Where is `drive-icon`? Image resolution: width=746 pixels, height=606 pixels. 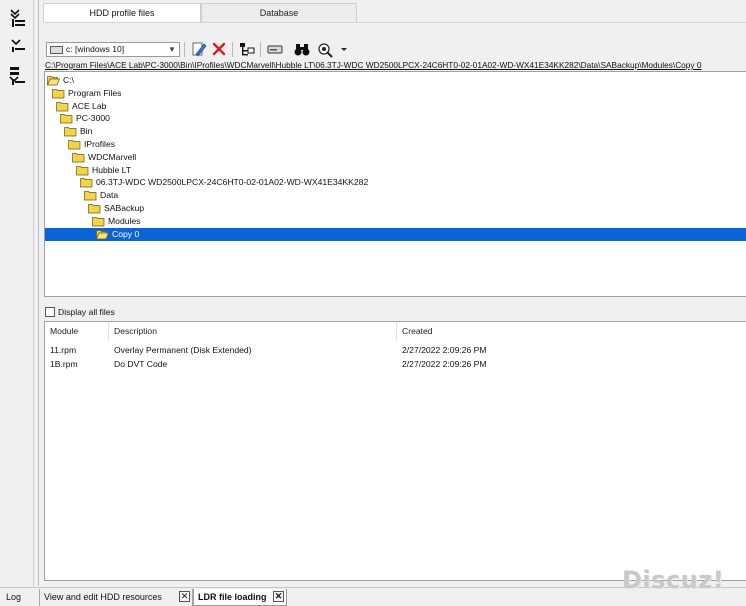 drive-icon is located at coordinates (56, 50).